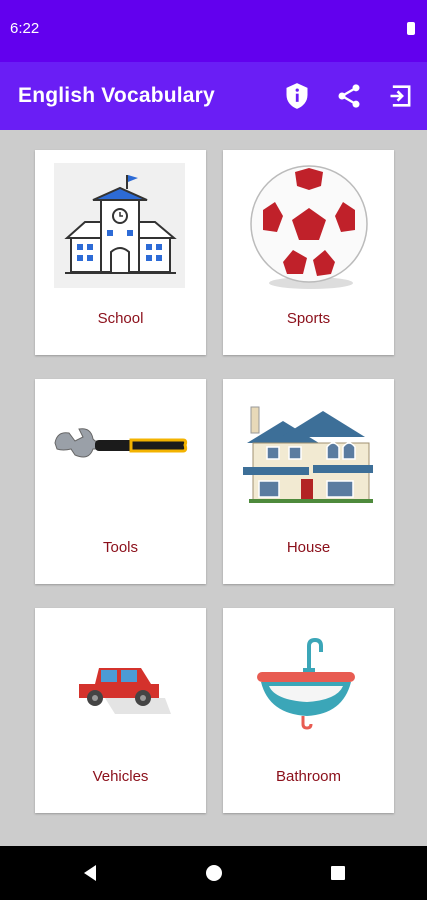  Describe the element at coordinates (308, 225) in the screenshot. I see `soccer-ball-icon` at that location.